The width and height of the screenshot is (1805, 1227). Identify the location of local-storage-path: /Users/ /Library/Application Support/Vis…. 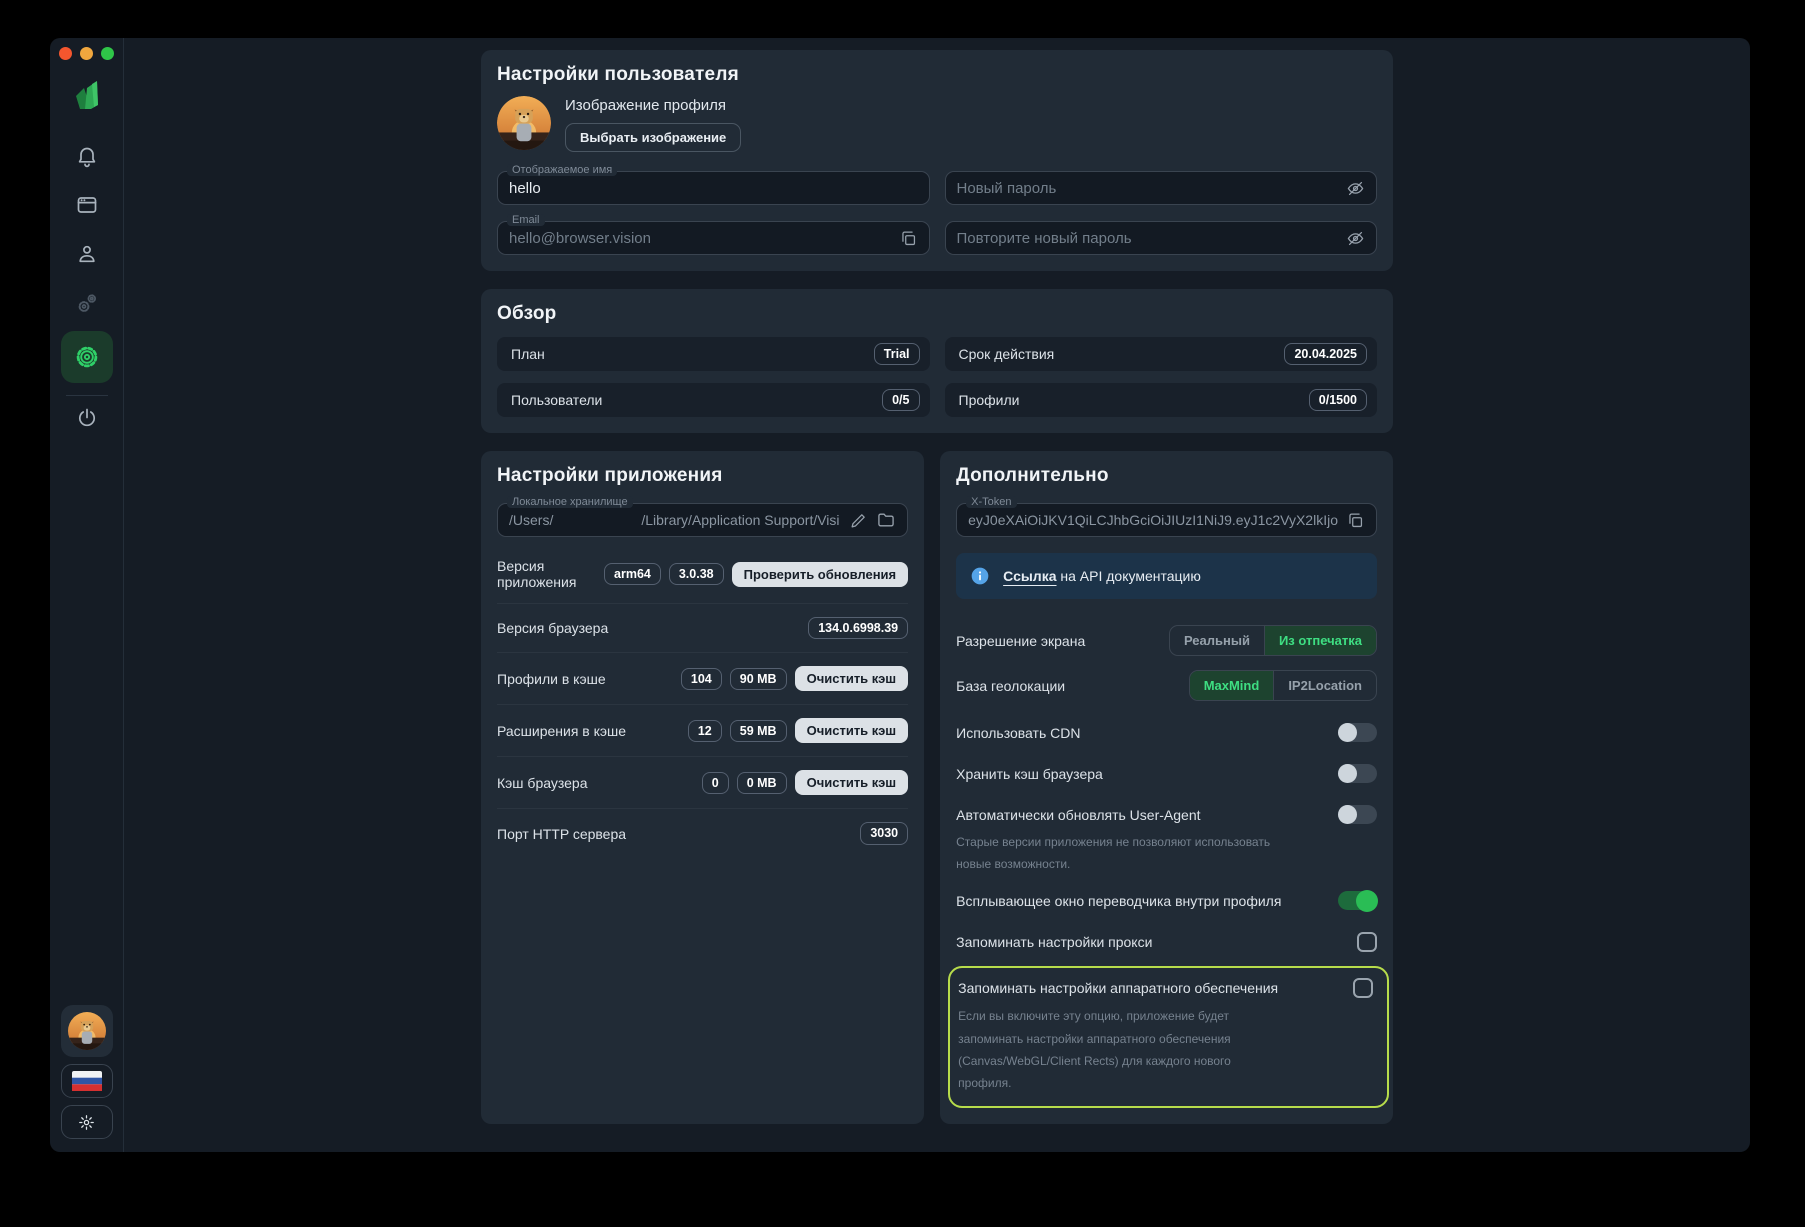
(674, 520).